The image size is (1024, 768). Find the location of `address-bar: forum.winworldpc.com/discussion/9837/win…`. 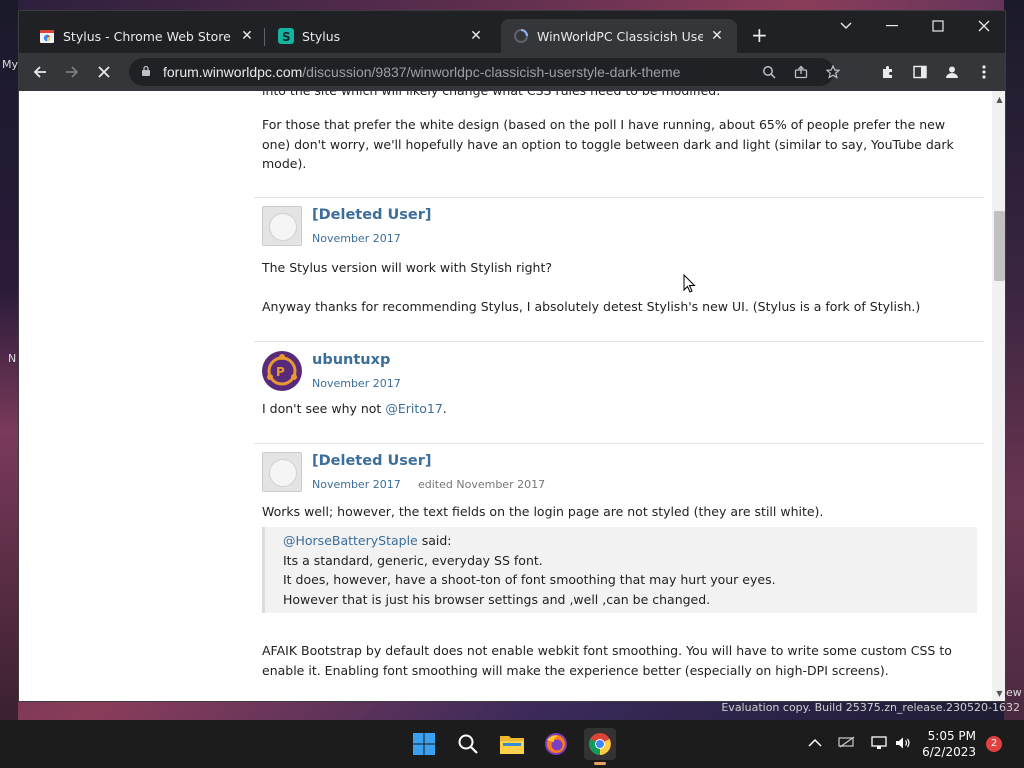

address-bar: forum.winworldpc.com/discussion/9837/win… is located at coordinates (484, 72).